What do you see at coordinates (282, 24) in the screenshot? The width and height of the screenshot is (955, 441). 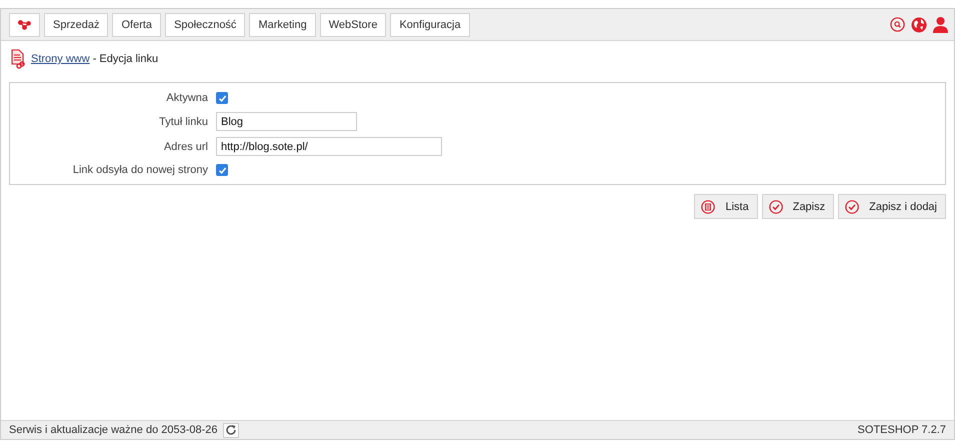 I see `menu-button: Marketing` at bounding box center [282, 24].